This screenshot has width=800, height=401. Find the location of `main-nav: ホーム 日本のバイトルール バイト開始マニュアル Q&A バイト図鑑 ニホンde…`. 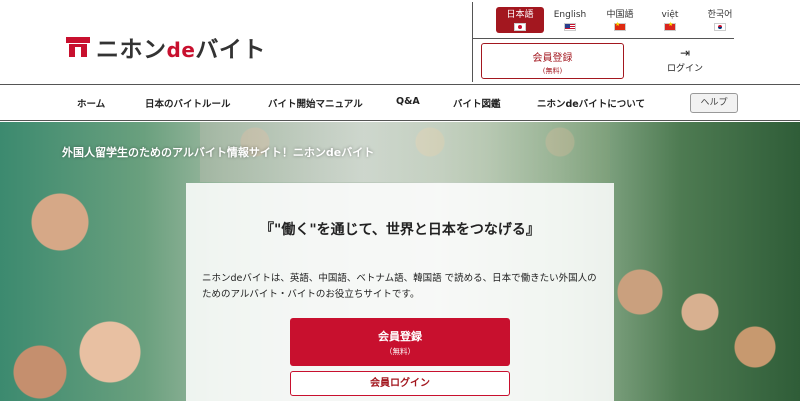

main-nav: ホーム 日本のバイトルール バイト開始マニュアル Q&A バイト図鑑 ニホンde… is located at coordinates (400, 102).